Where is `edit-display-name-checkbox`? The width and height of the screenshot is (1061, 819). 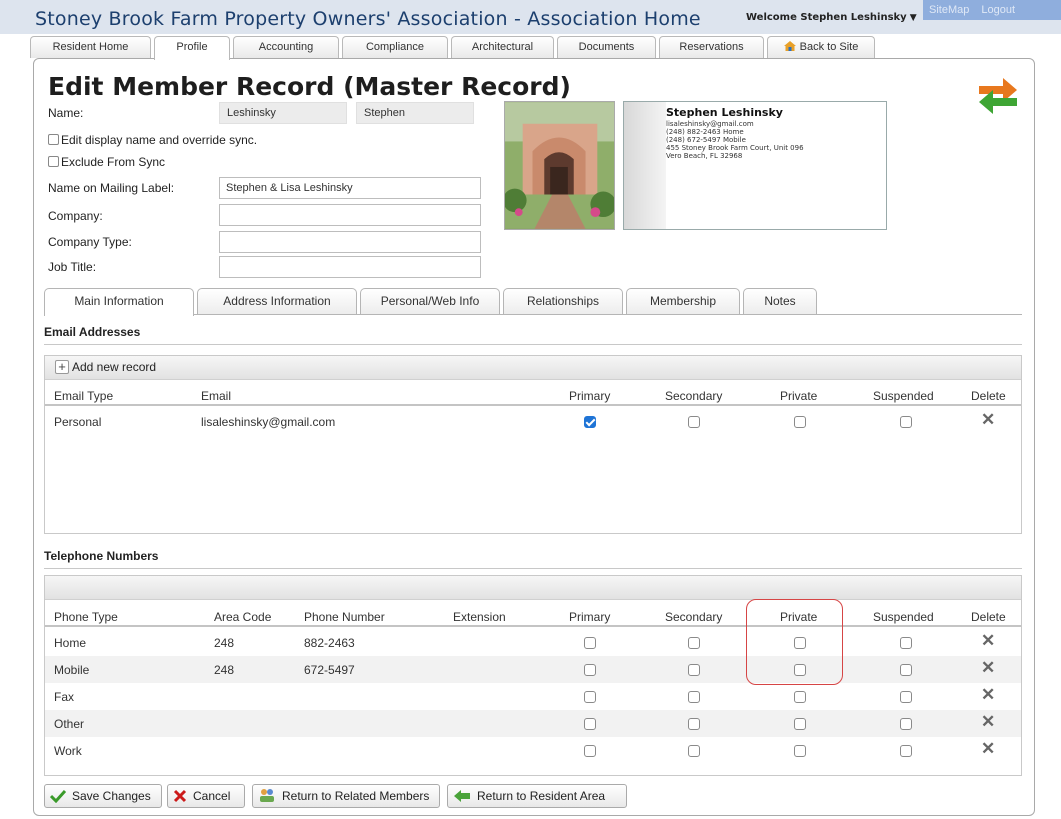 edit-display-name-checkbox is located at coordinates (53, 139).